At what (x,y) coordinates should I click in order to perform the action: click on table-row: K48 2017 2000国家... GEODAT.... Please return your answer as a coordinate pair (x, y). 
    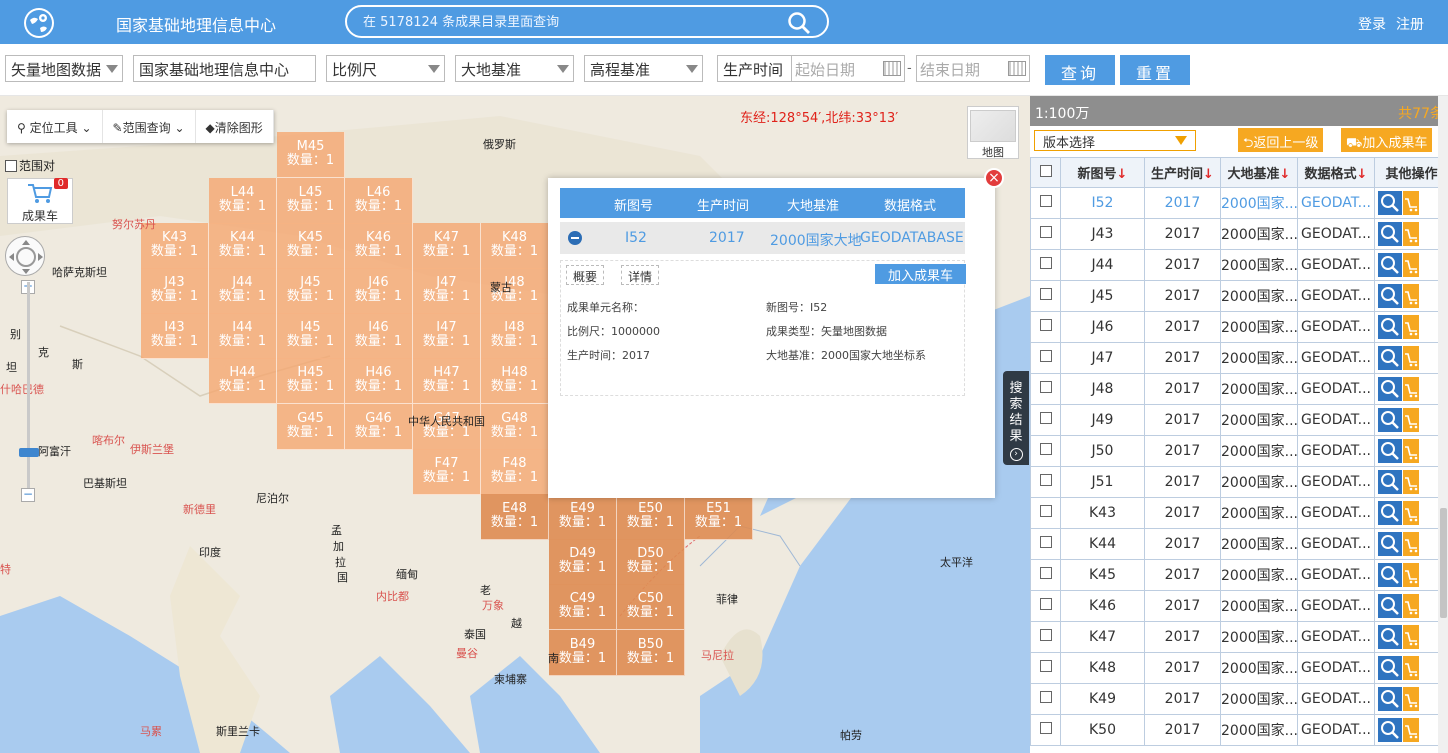
    Looking at the image, I should click on (1239, 668).